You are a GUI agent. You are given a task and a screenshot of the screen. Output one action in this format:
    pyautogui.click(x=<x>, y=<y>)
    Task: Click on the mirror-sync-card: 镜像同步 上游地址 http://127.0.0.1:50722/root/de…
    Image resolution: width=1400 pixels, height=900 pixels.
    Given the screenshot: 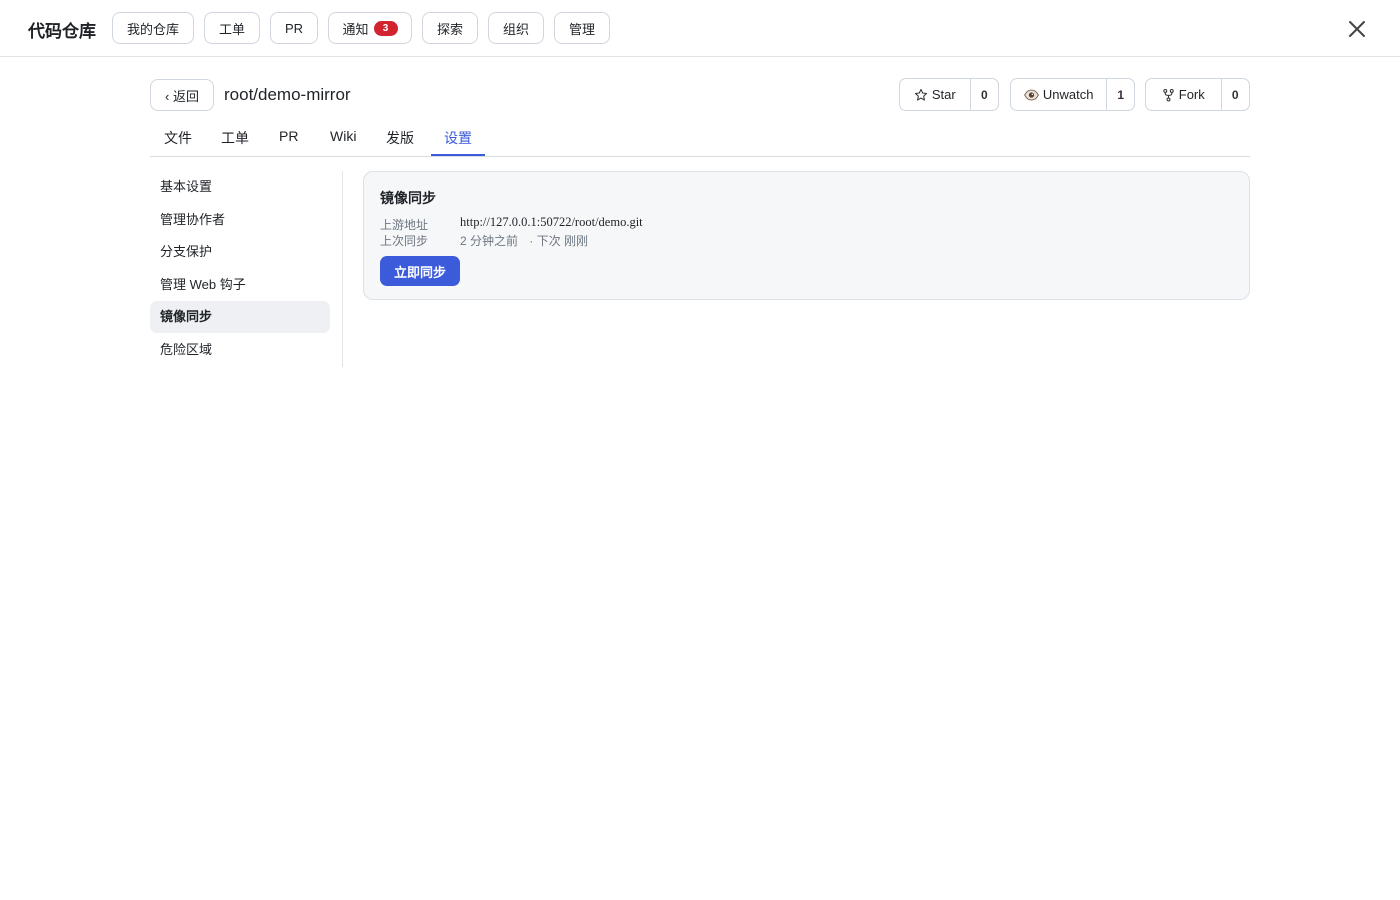 What is the action you would take?
    pyautogui.click(x=806, y=235)
    